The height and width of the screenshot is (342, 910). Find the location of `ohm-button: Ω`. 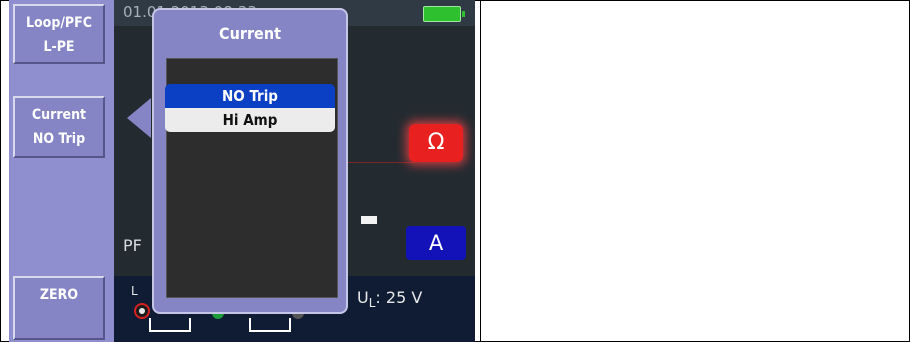

ohm-button: Ω is located at coordinates (436, 143).